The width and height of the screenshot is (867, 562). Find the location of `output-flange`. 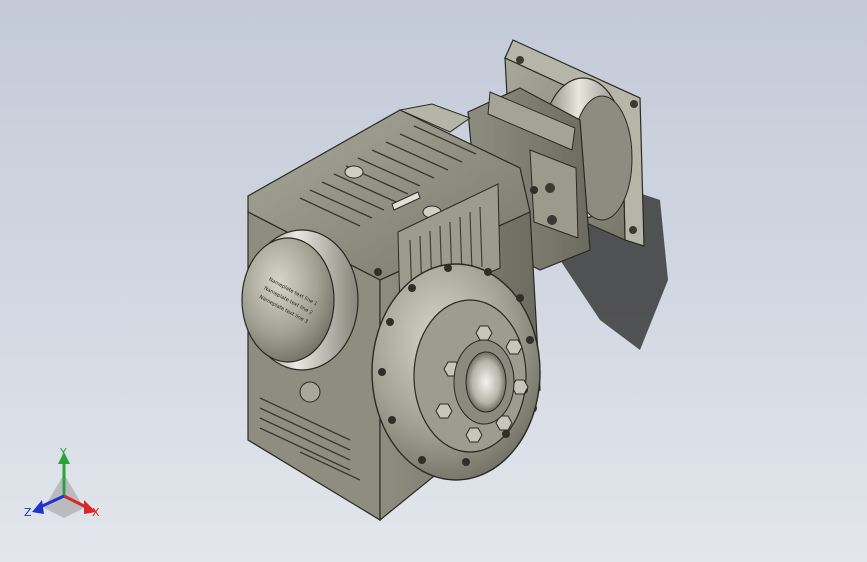

output-flange is located at coordinates (456, 372).